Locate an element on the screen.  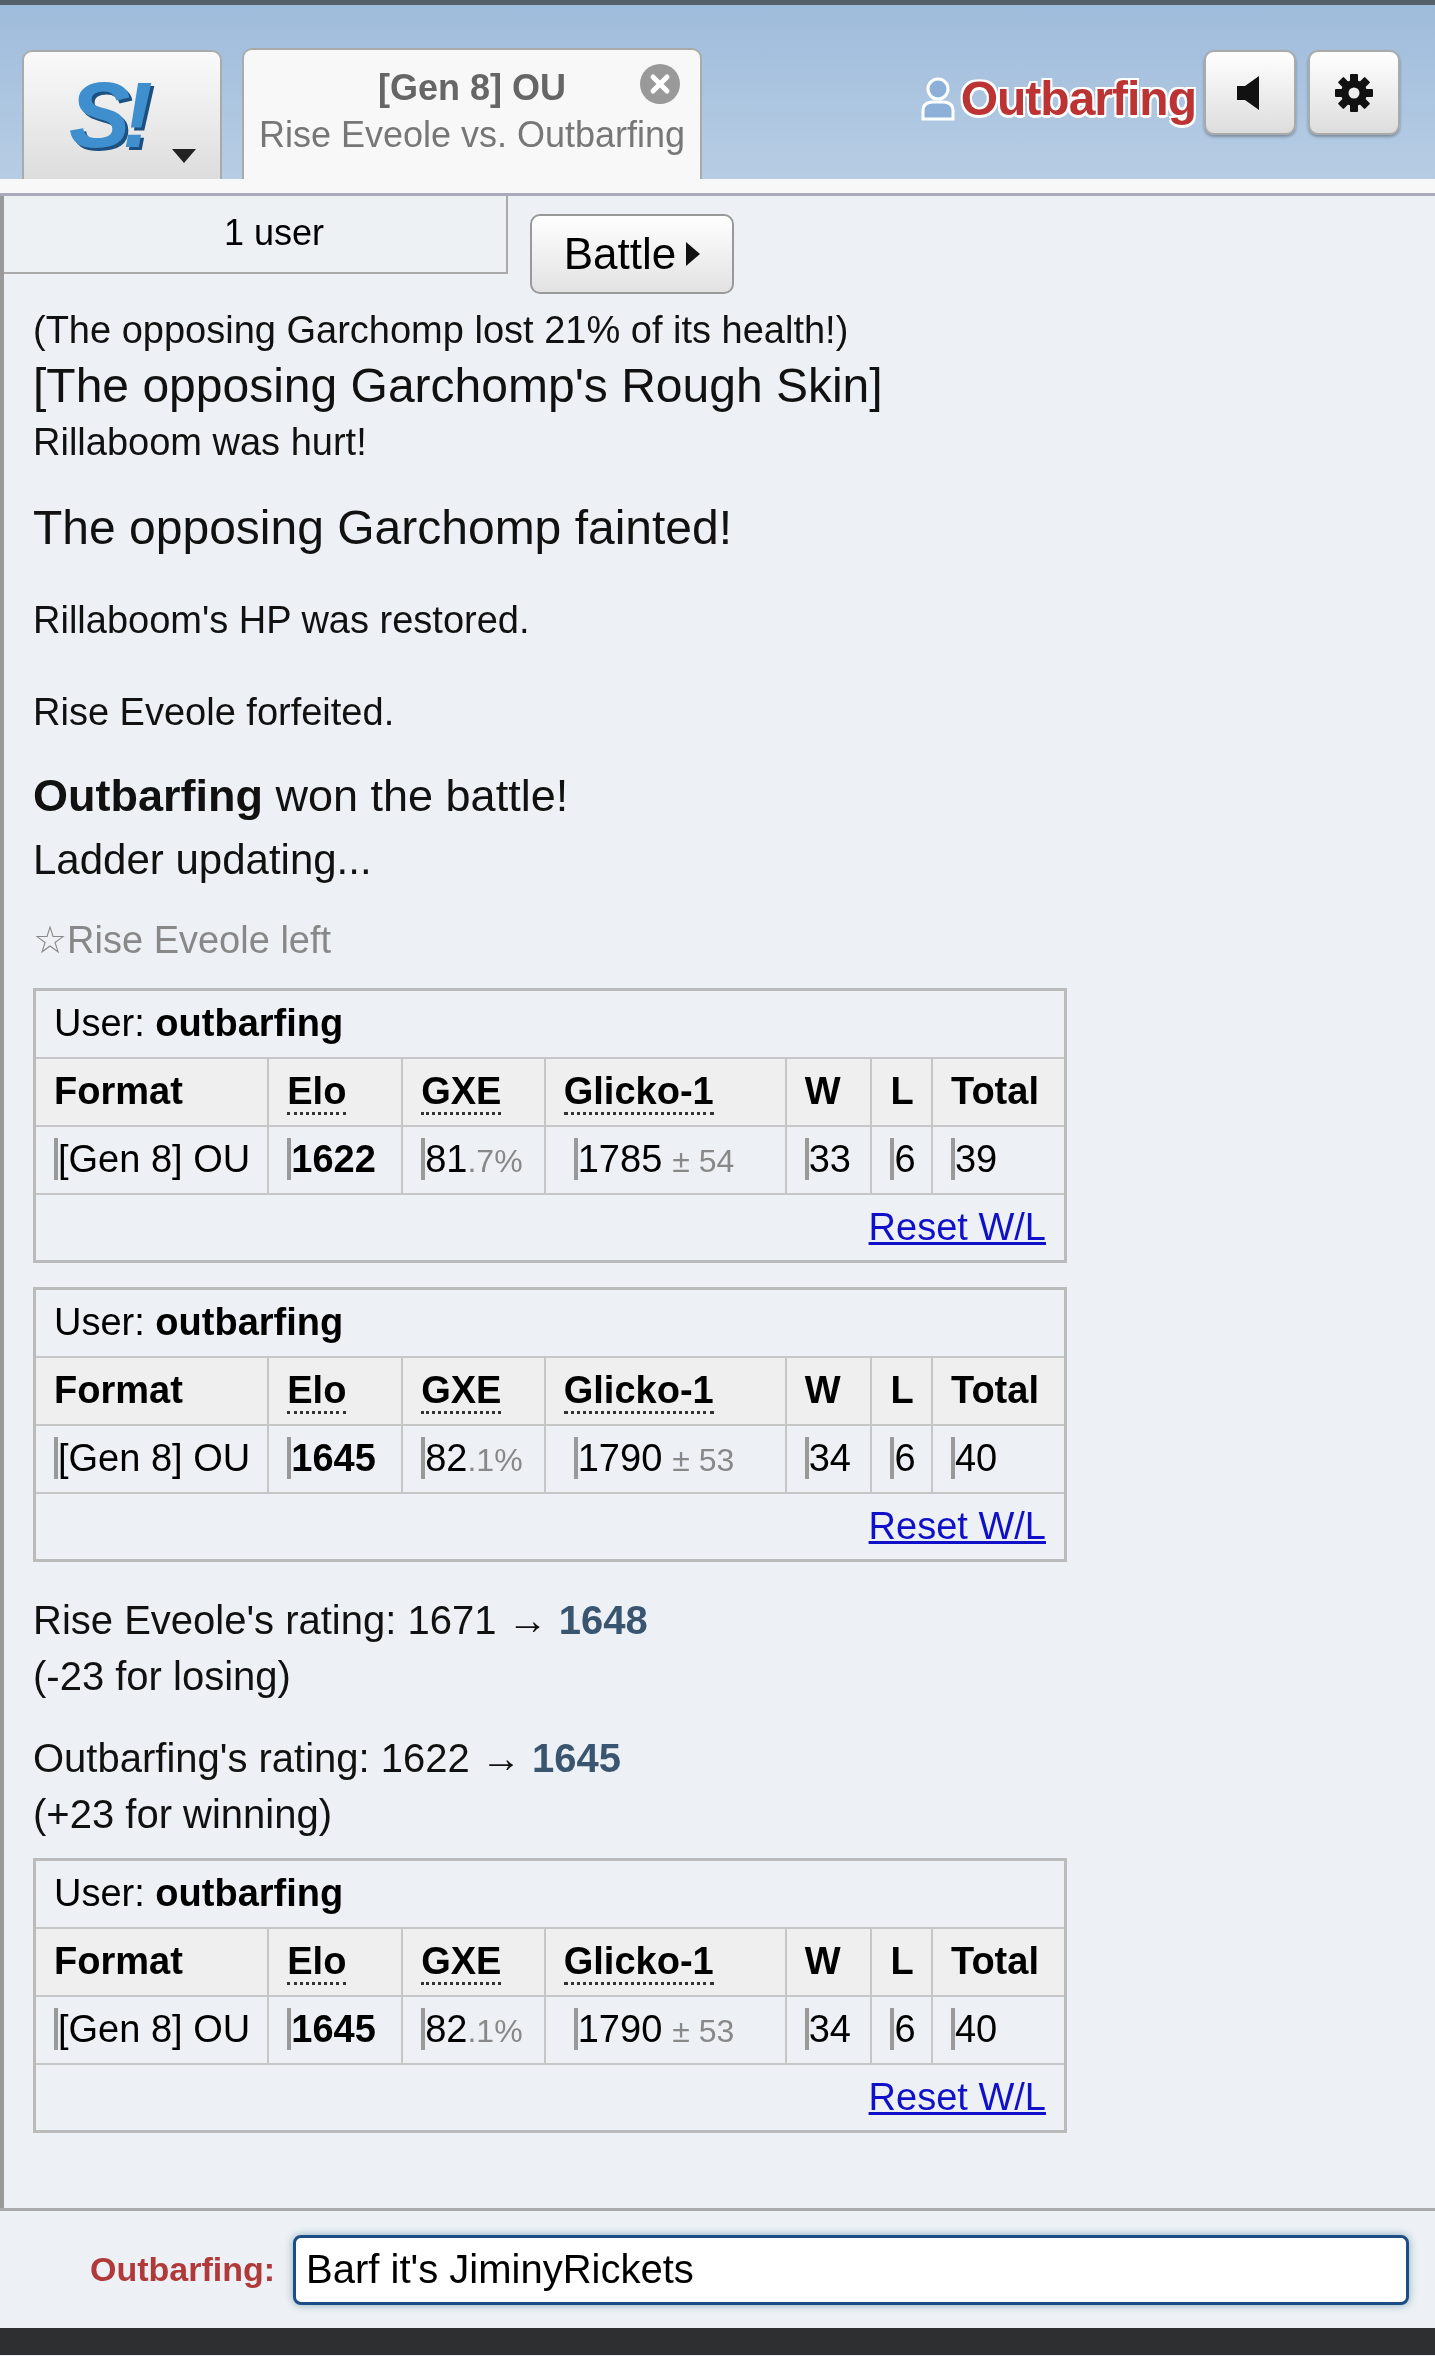
rating-change: Outbarfing's rating: 1622 → 1645 is located at coordinates (327, 1758).